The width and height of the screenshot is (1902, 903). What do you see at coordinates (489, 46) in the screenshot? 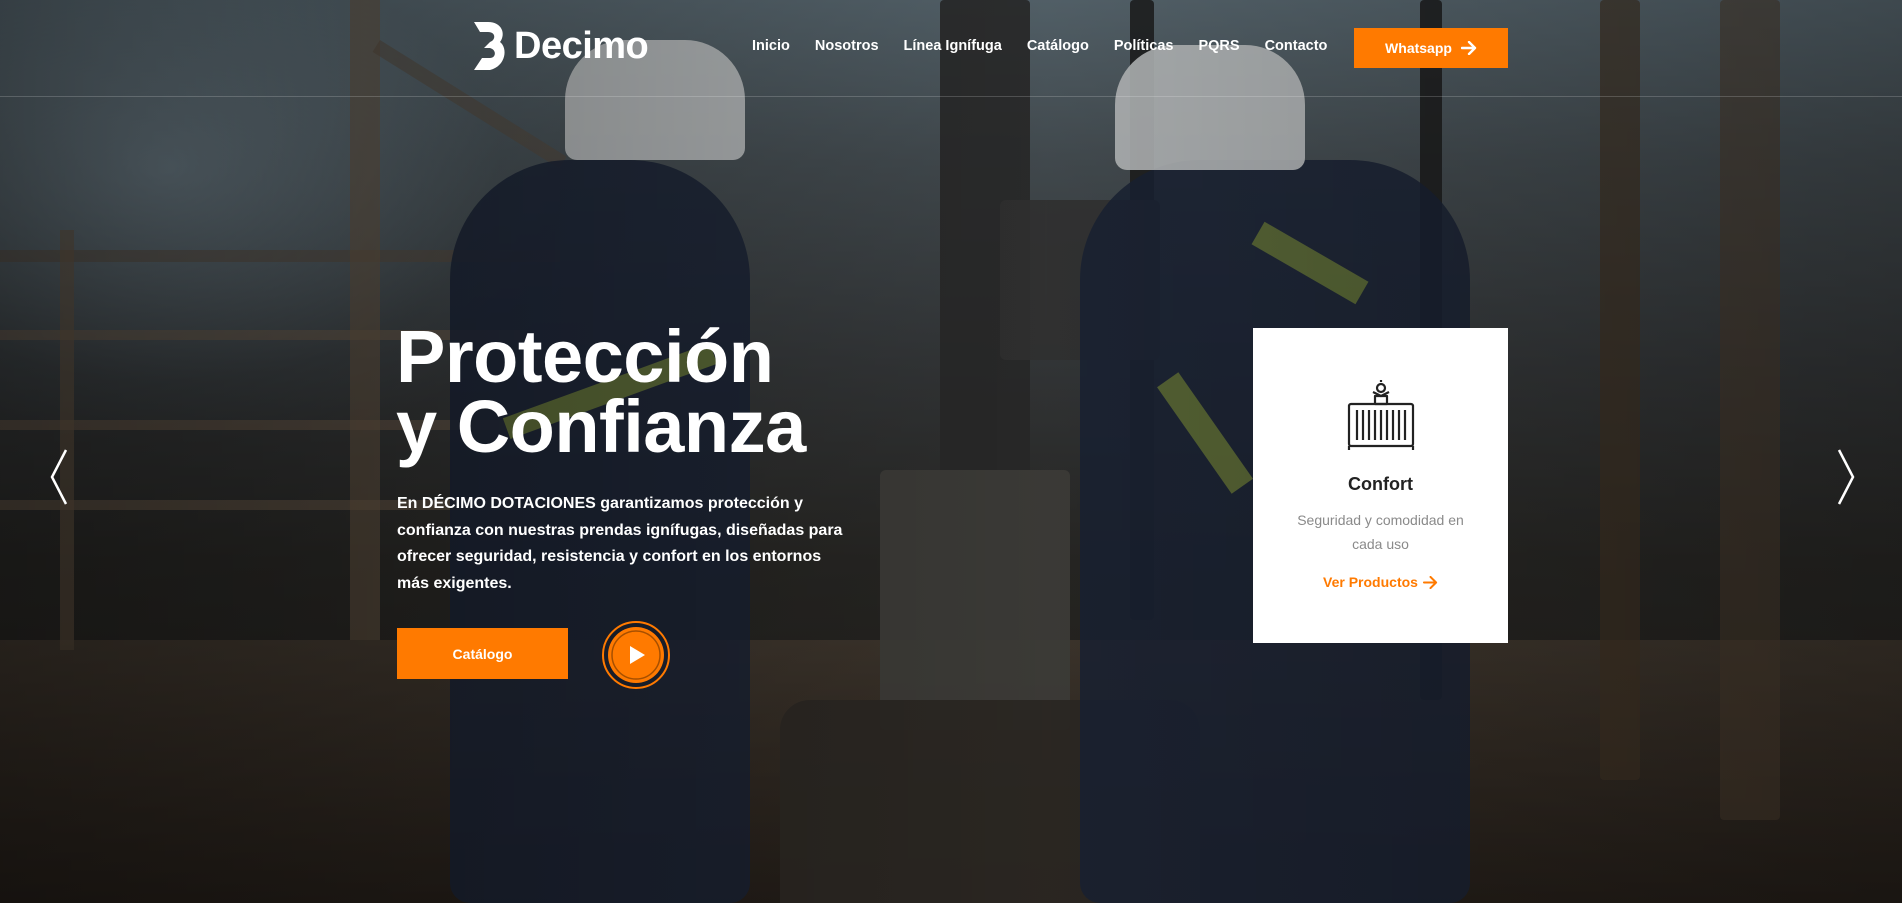
I see `decimo-logo-icon` at bounding box center [489, 46].